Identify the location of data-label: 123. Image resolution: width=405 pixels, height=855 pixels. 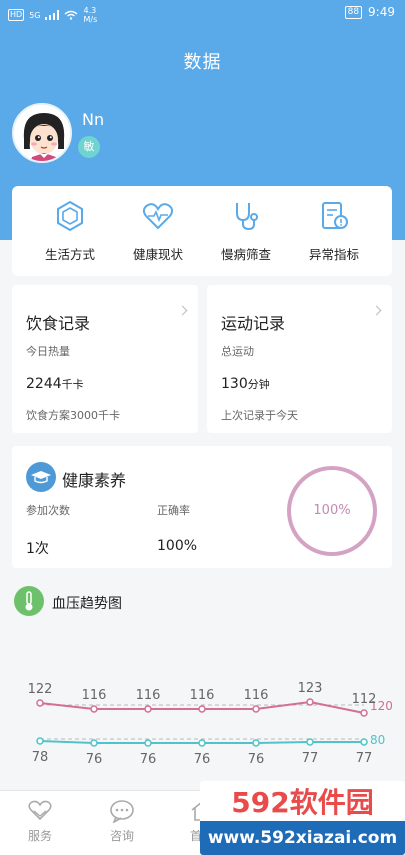
(310, 688).